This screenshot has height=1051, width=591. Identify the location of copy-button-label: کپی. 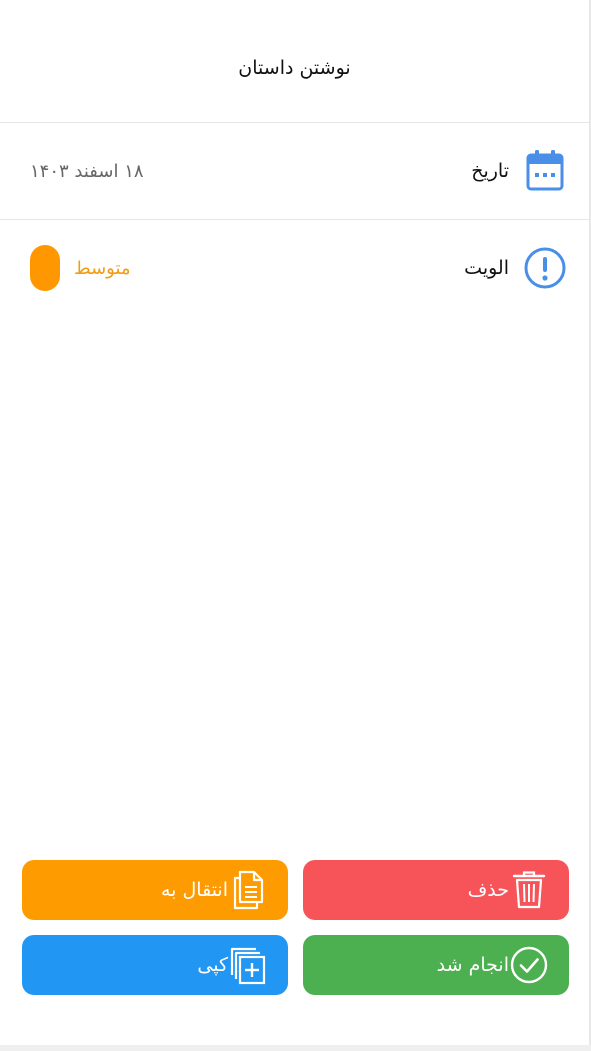
(212, 965).